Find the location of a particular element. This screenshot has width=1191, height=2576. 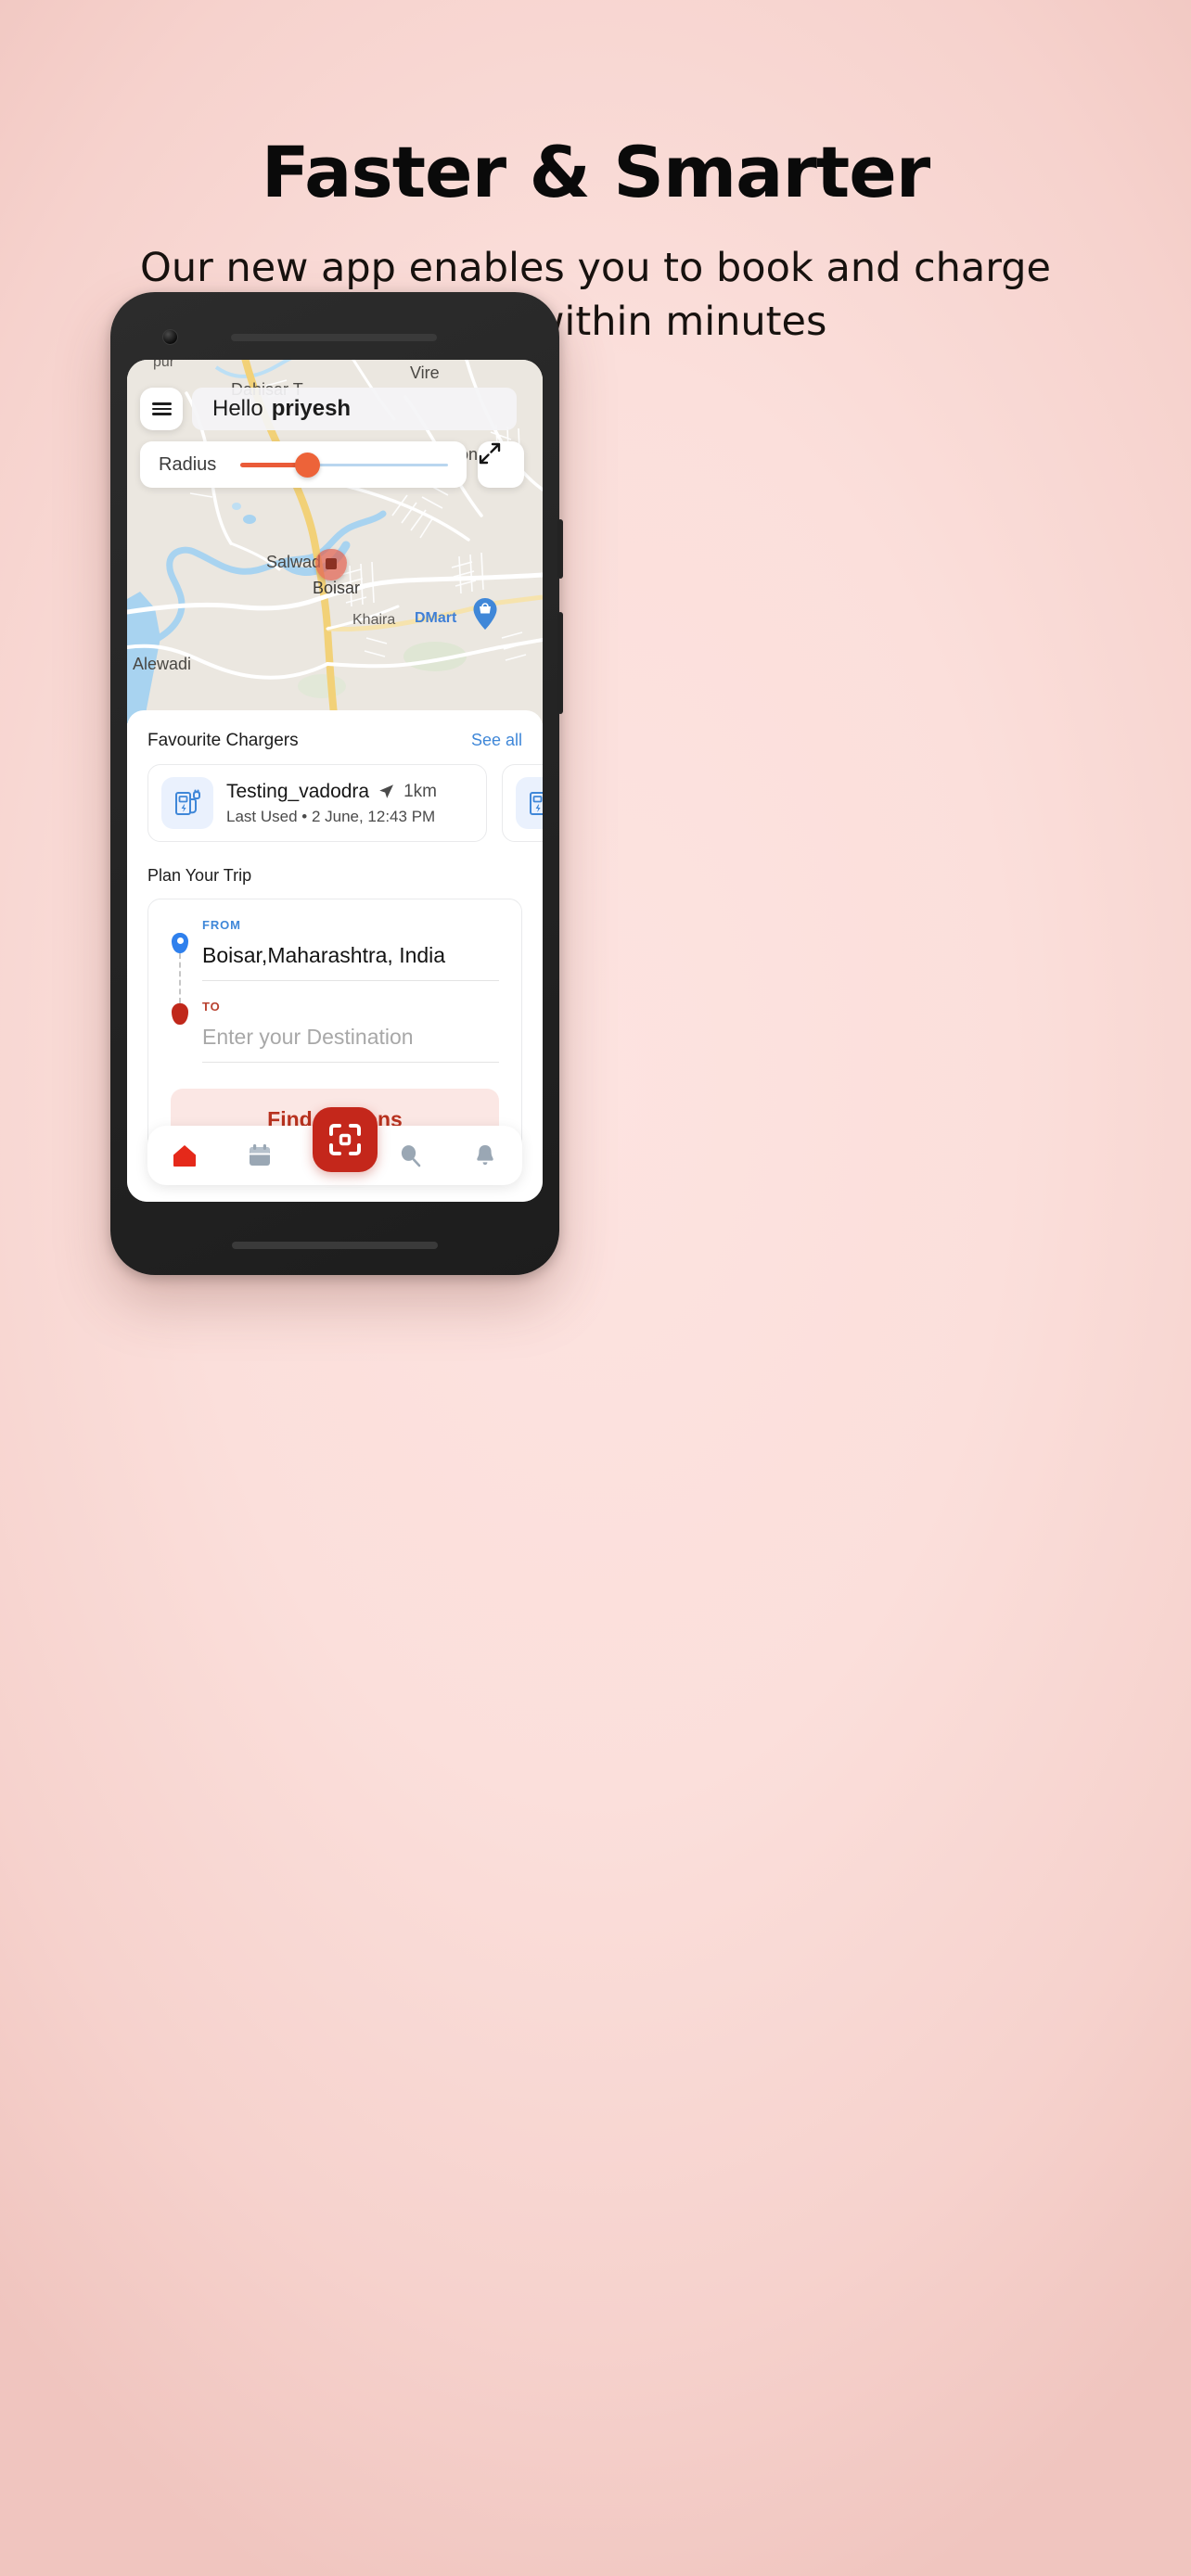

map-label: Boisar is located at coordinates (337, 588).